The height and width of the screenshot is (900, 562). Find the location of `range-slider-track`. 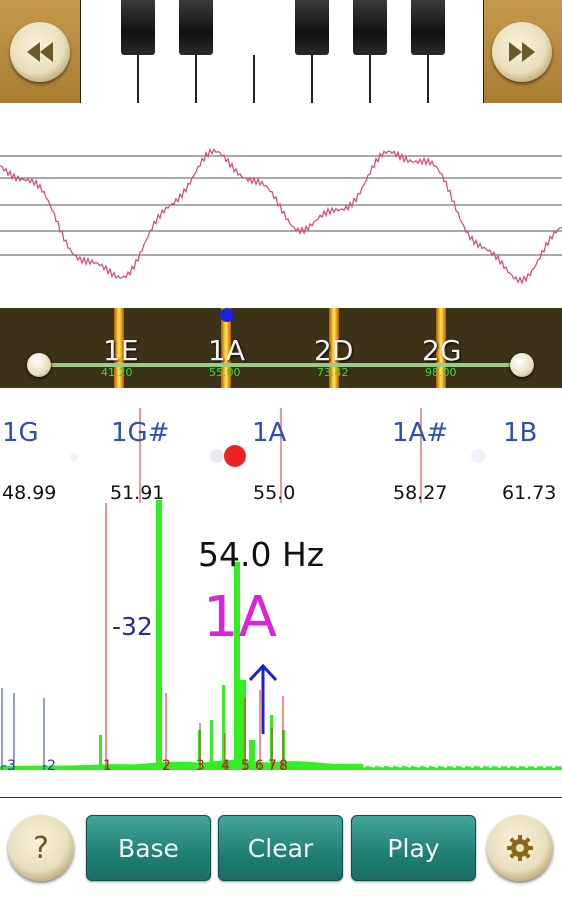

range-slider-track is located at coordinates (280, 365).